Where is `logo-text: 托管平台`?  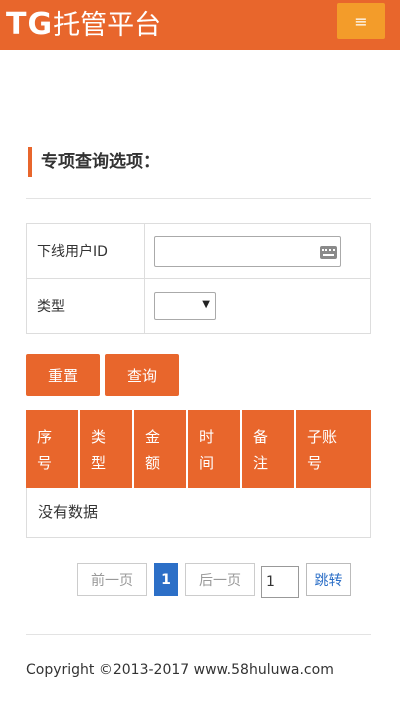 logo-text: 托管平台 is located at coordinates (107, 25).